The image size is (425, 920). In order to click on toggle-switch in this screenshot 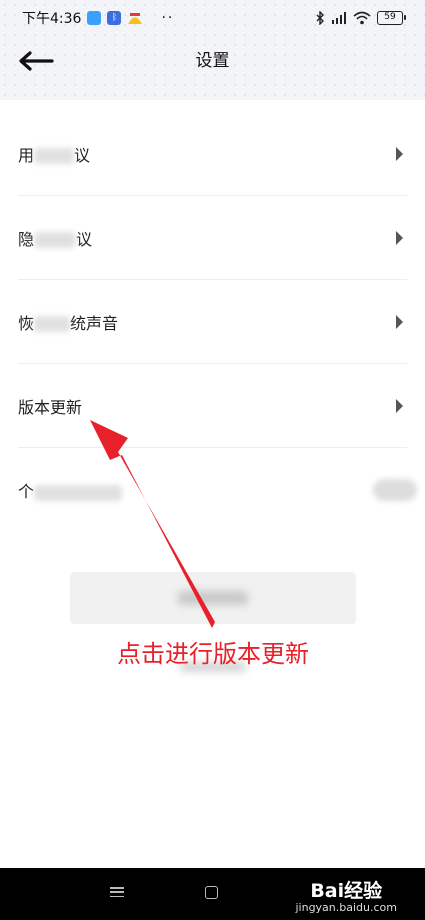, I will do `click(395, 490)`.